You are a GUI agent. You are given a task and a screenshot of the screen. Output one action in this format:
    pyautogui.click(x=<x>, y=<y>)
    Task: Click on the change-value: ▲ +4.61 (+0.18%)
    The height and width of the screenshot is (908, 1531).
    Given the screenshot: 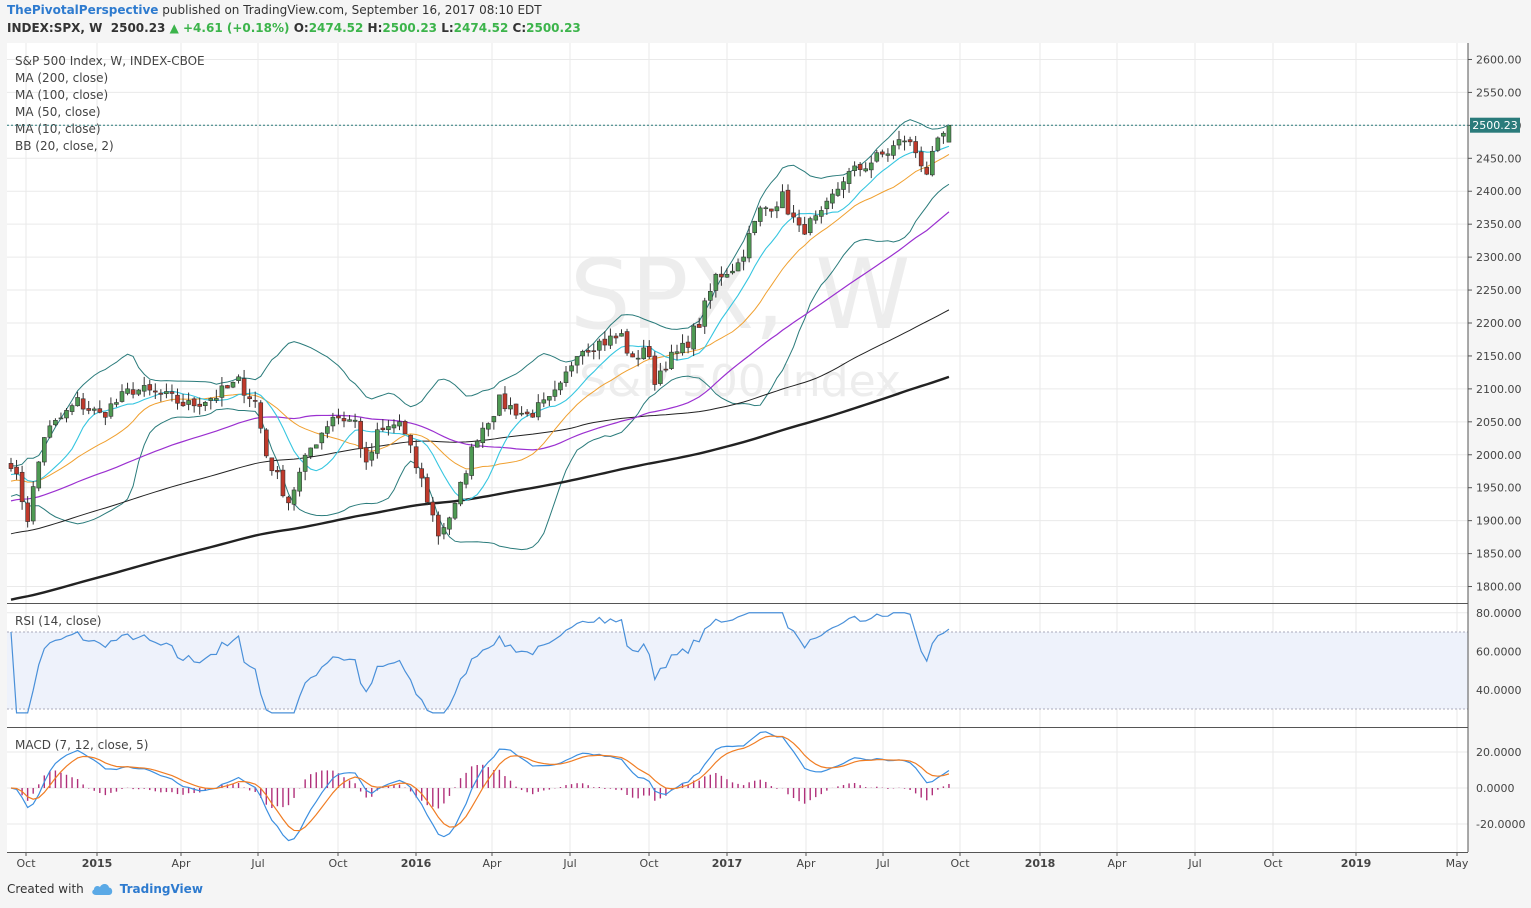 What is the action you would take?
    pyautogui.click(x=229, y=28)
    